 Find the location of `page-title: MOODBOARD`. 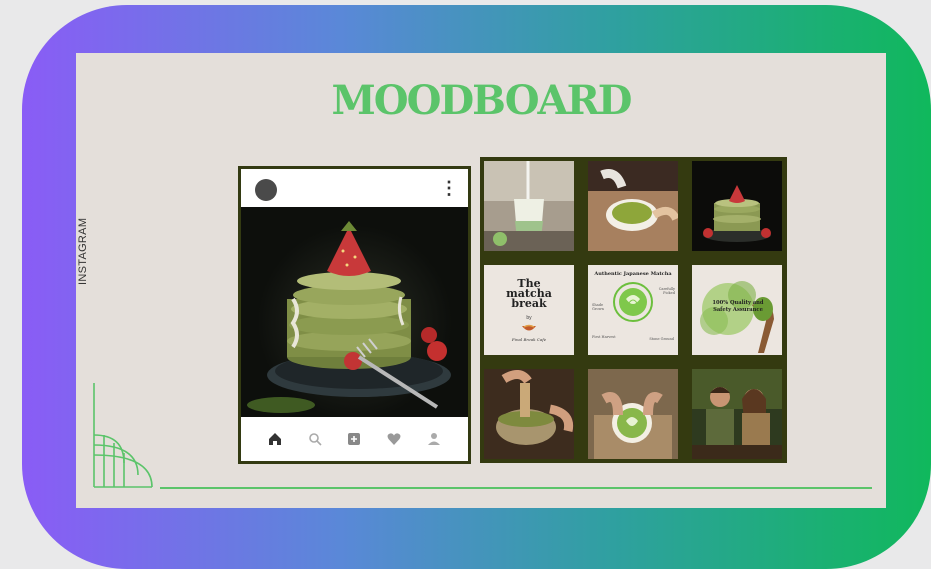

page-title: MOODBOARD is located at coordinates (481, 100).